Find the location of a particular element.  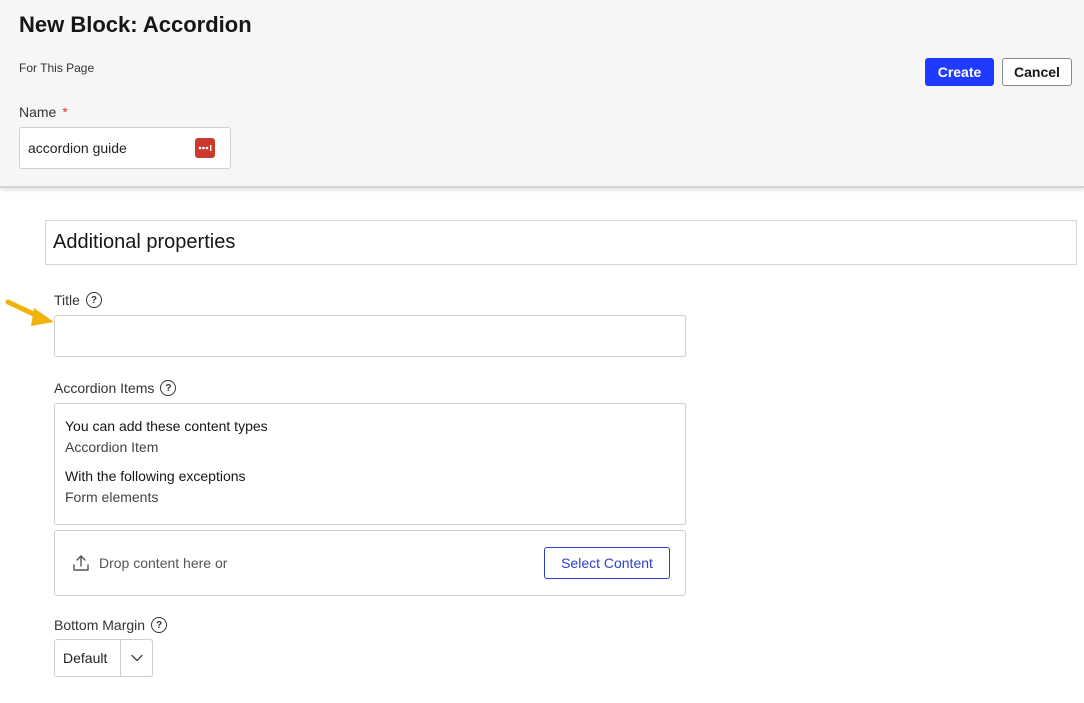

title-input is located at coordinates (370, 336).